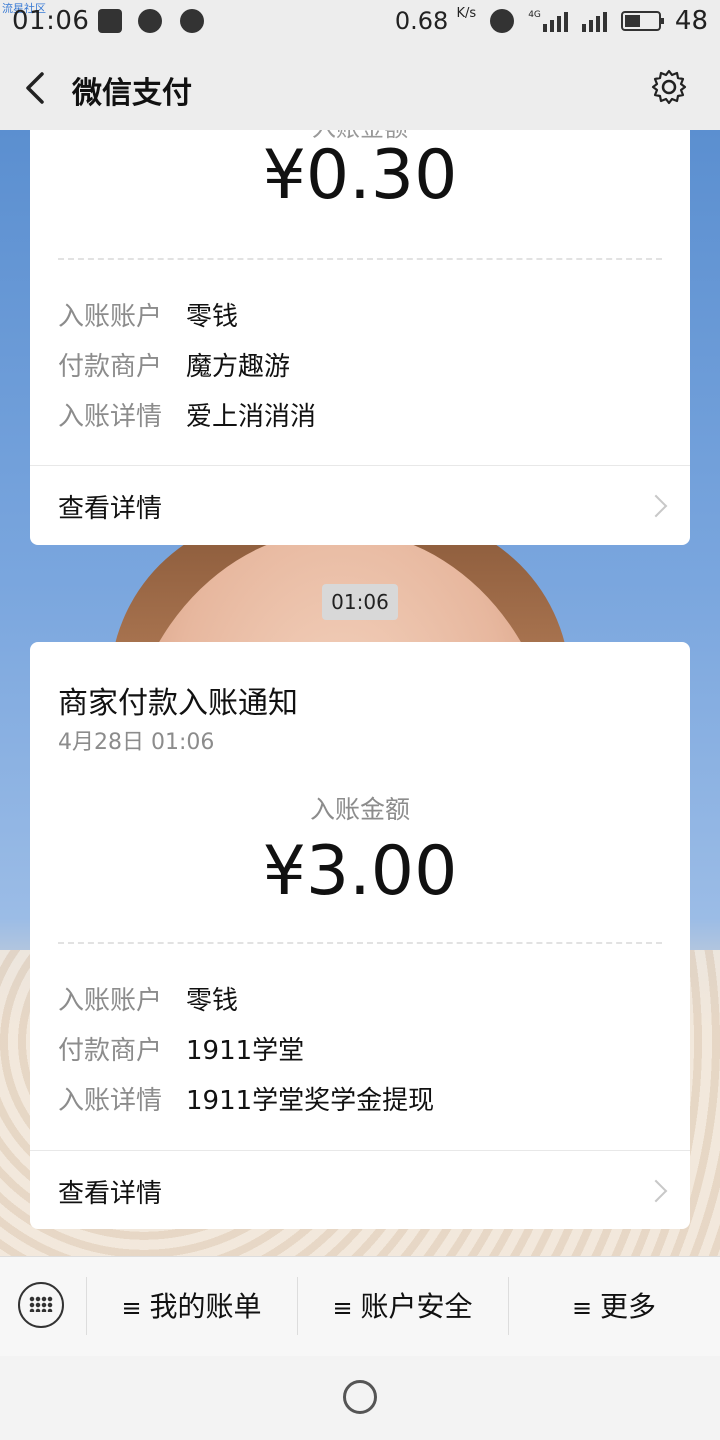  What do you see at coordinates (181, 1051) in the screenshot?
I see `info-row: 付款商户 1911学堂` at bounding box center [181, 1051].